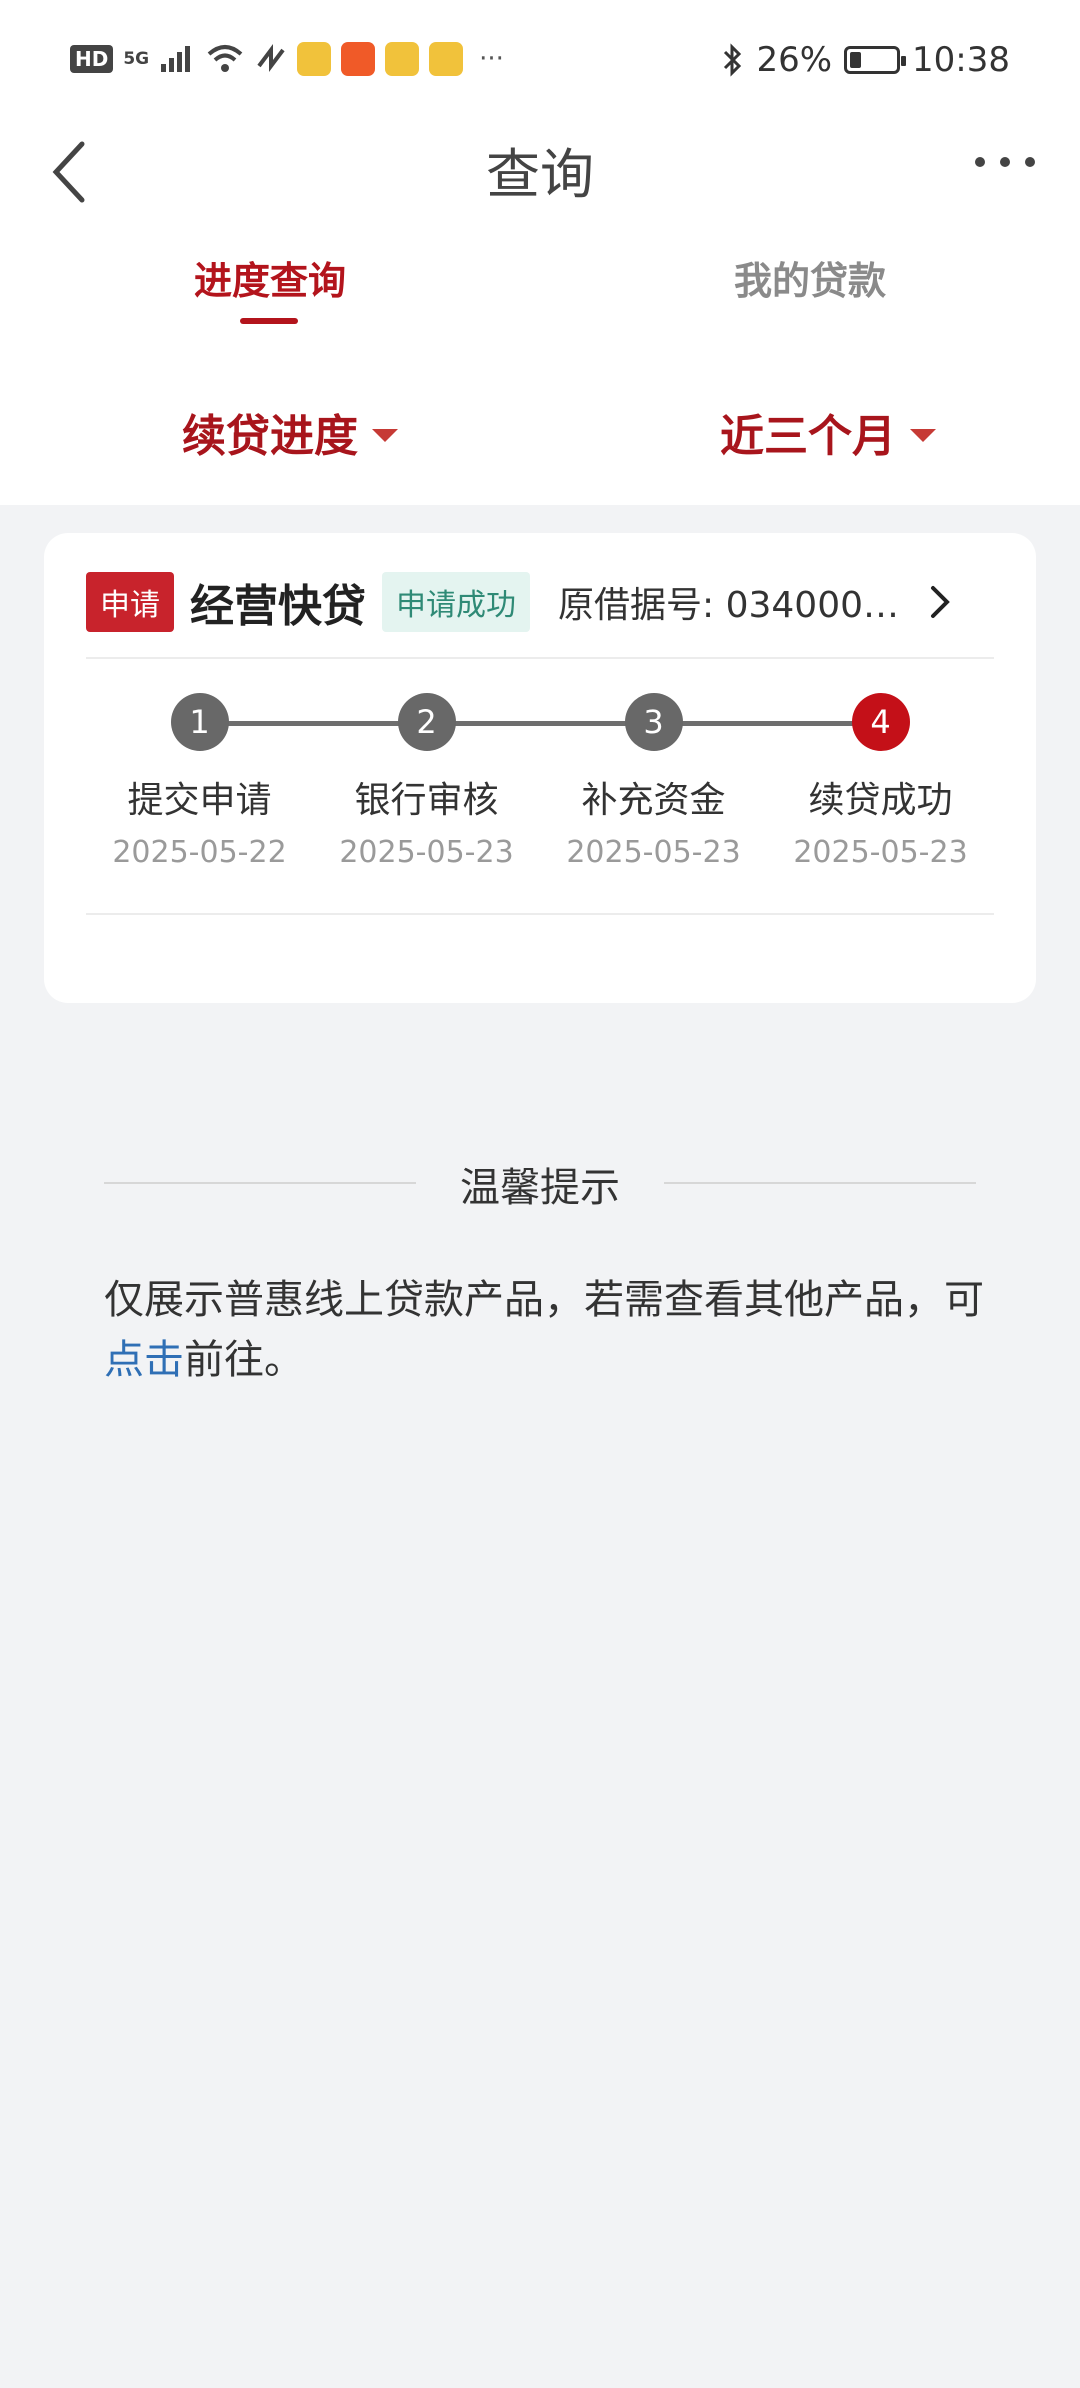 The width and height of the screenshot is (1080, 2388). Describe the element at coordinates (225, 58) in the screenshot. I see `wifi-icon` at that location.